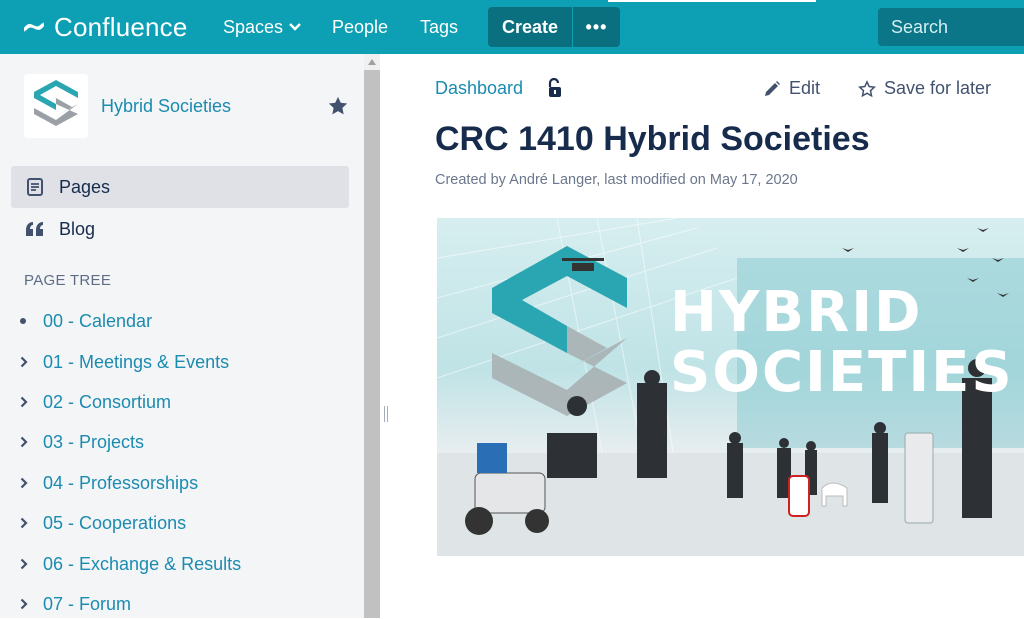  I want to click on page-title: CRC 1410 Hybrid Societies, so click(652, 139).